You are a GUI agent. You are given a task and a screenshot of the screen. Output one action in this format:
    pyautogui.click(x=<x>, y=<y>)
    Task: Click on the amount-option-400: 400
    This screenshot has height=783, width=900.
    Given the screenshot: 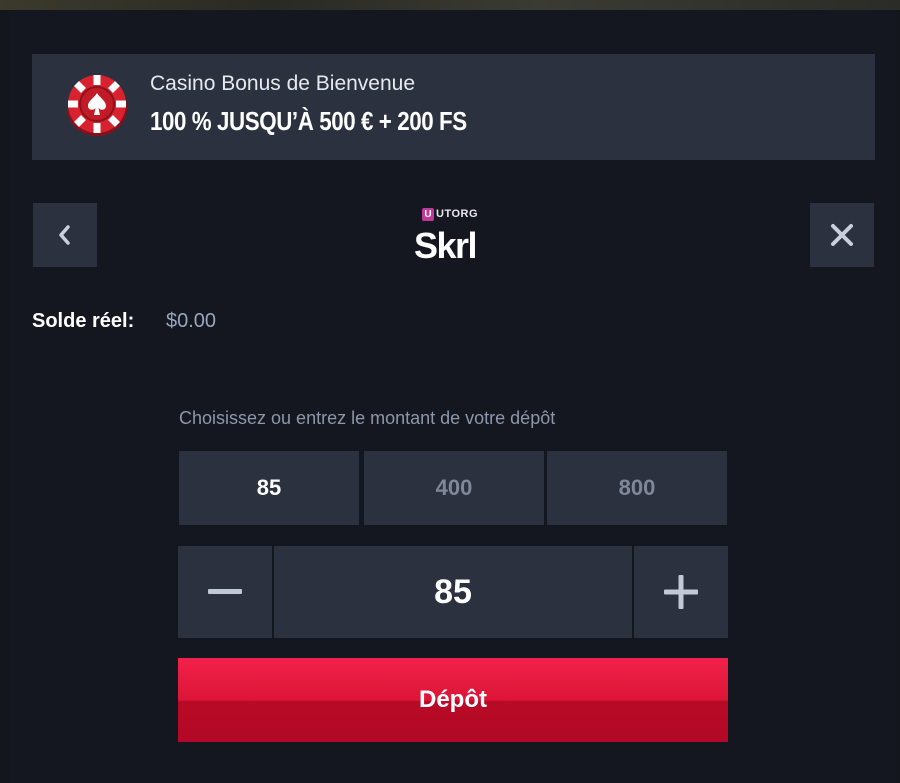 What is the action you would take?
    pyautogui.click(x=454, y=488)
    